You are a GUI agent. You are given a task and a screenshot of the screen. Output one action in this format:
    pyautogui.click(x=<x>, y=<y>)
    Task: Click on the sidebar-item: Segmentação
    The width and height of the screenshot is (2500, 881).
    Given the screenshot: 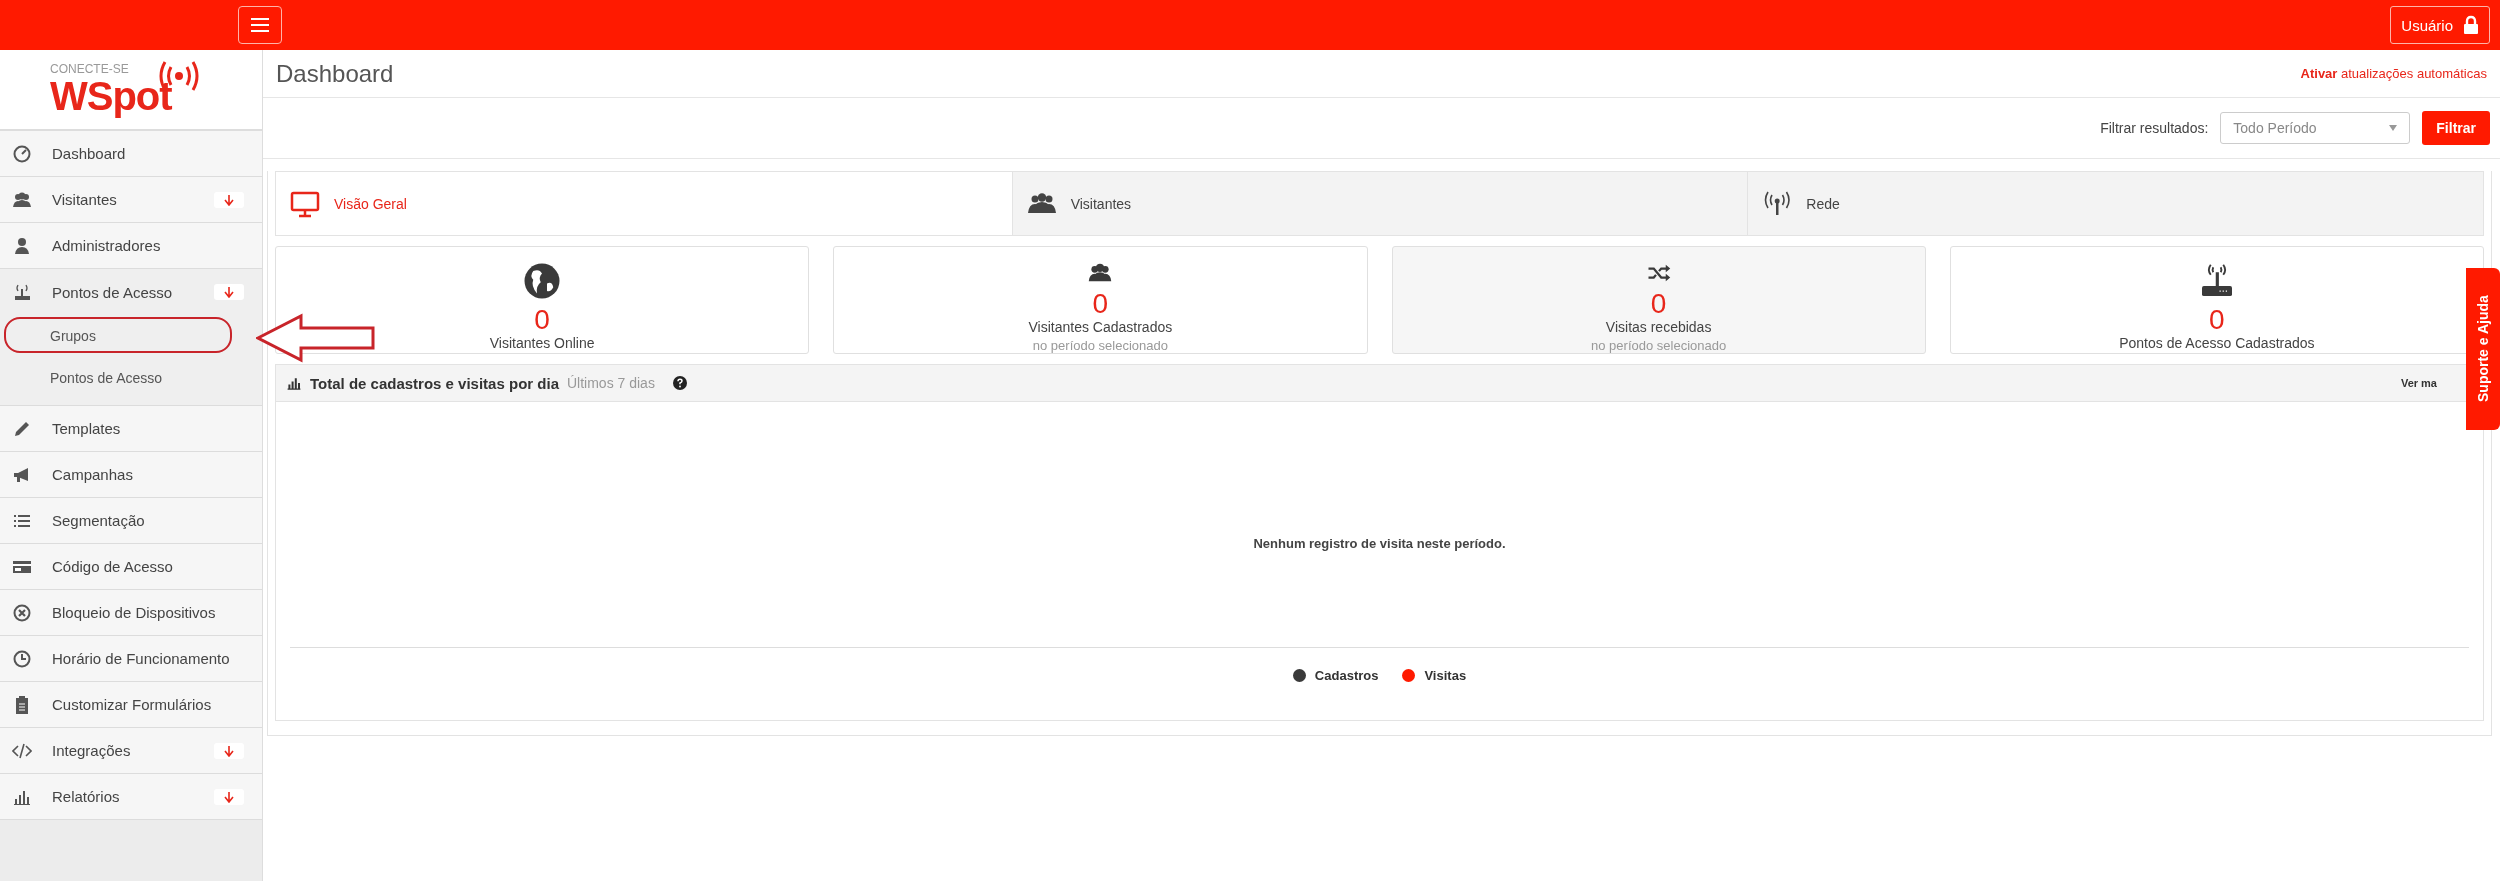 What is the action you would take?
    pyautogui.click(x=131, y=521)
    